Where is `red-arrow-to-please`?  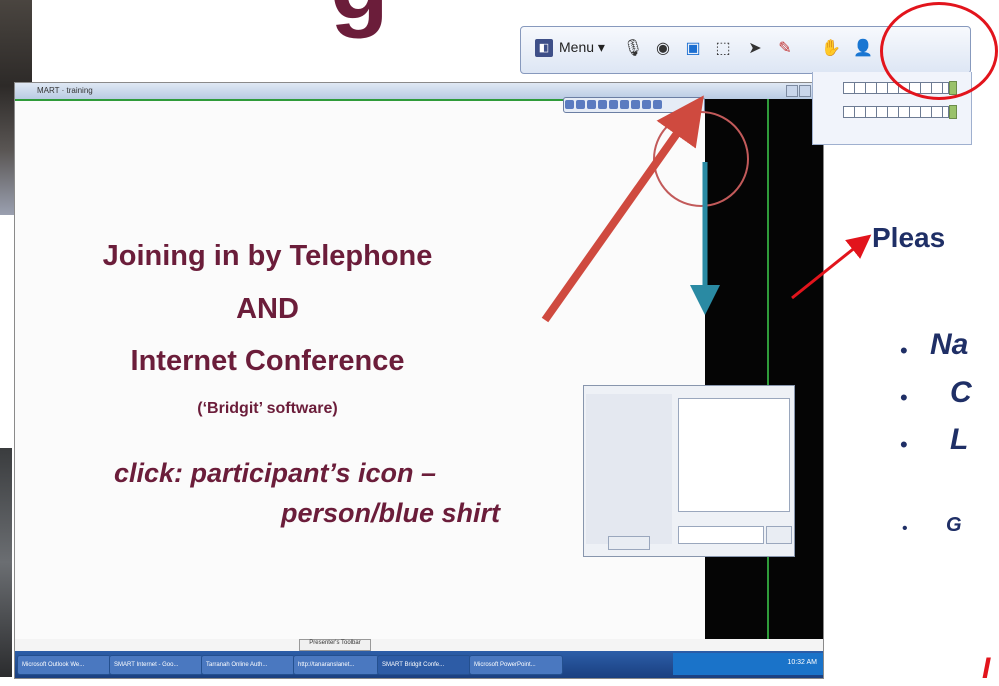 red-arrow-to-please is located at coordinates (831, 267).